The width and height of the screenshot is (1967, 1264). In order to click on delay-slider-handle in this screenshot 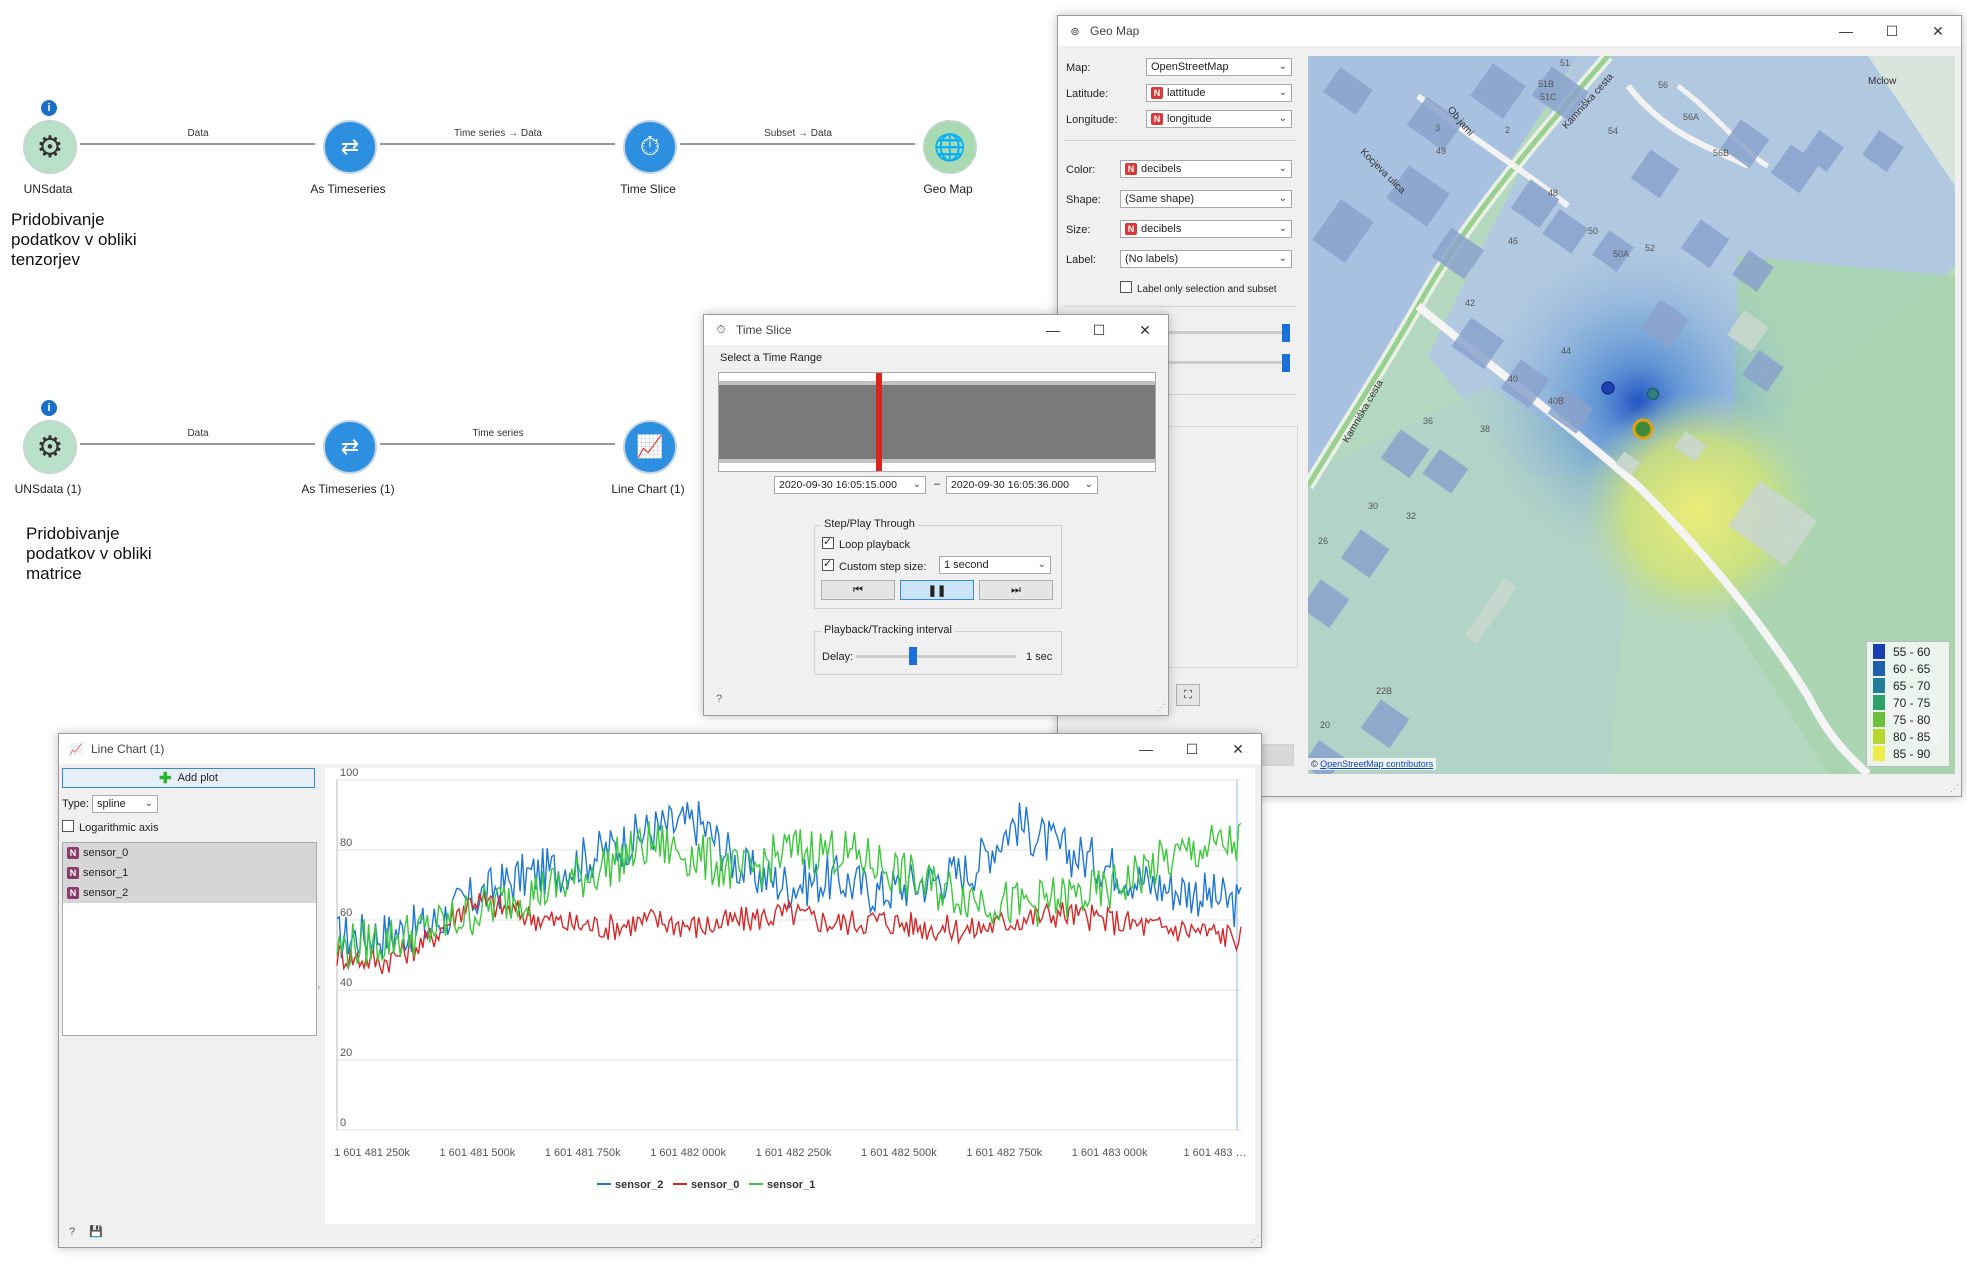, I will do `click(913, 656)`.